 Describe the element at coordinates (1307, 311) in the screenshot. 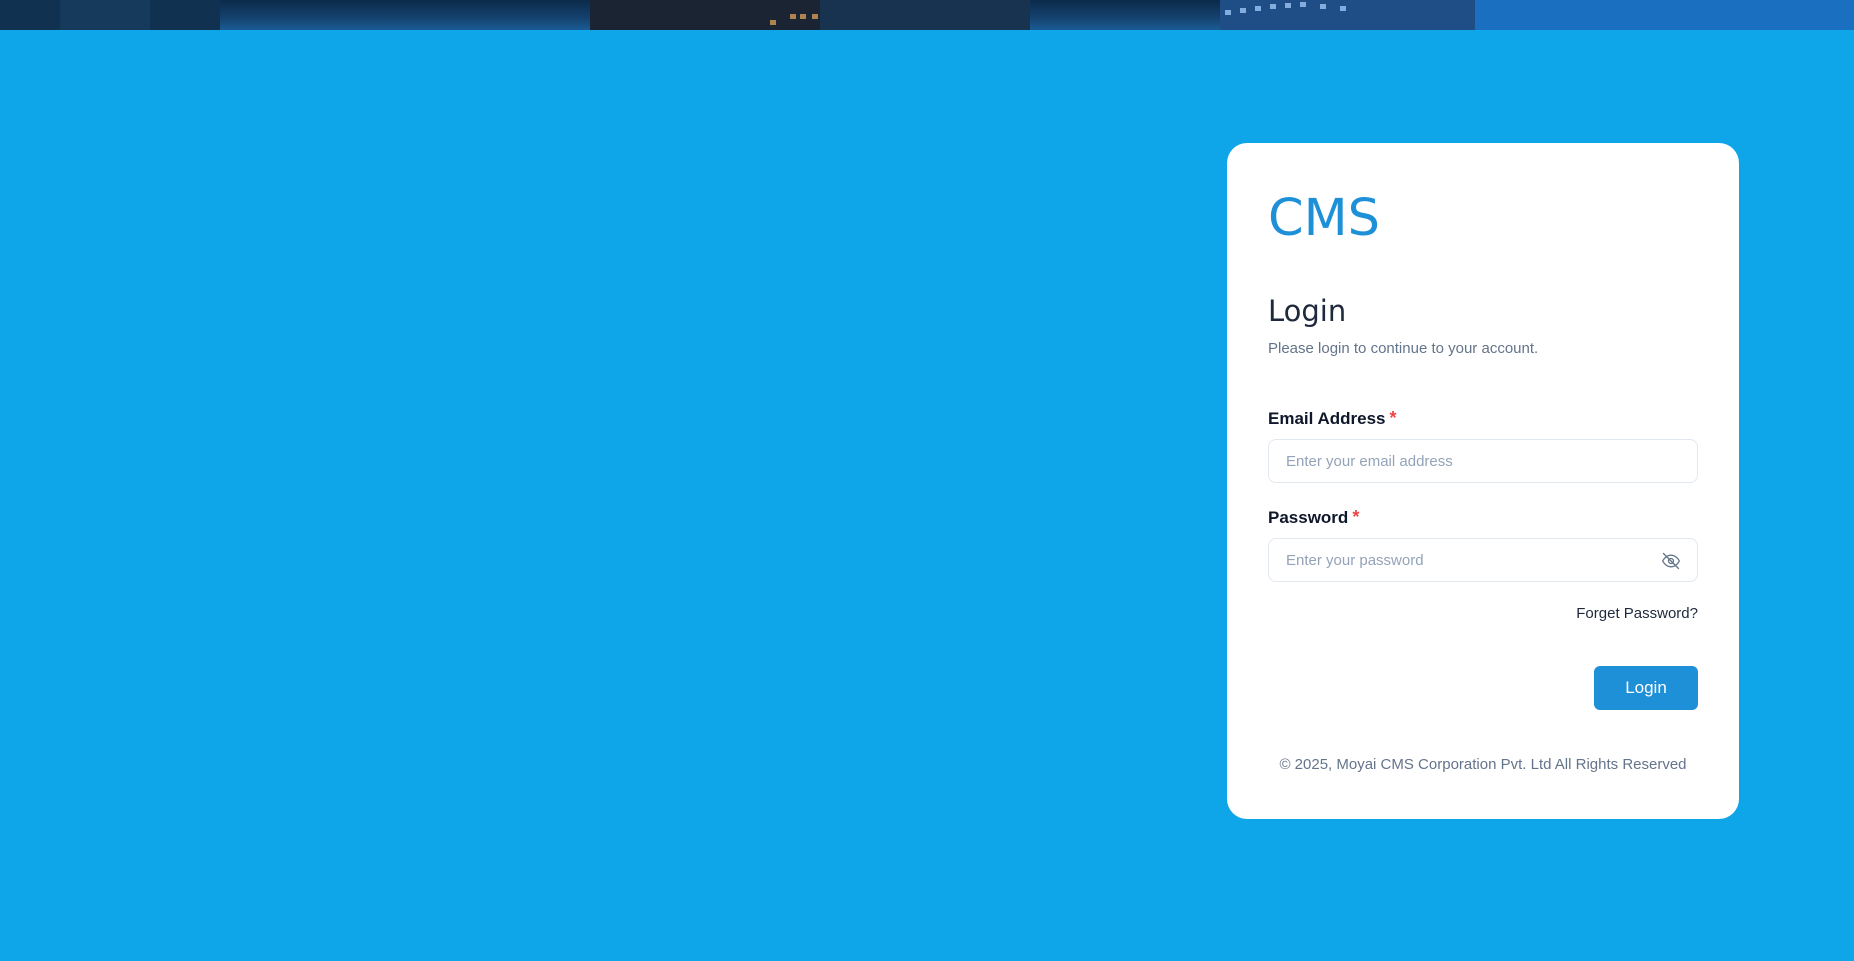

I see `login-title: Login` at that location.